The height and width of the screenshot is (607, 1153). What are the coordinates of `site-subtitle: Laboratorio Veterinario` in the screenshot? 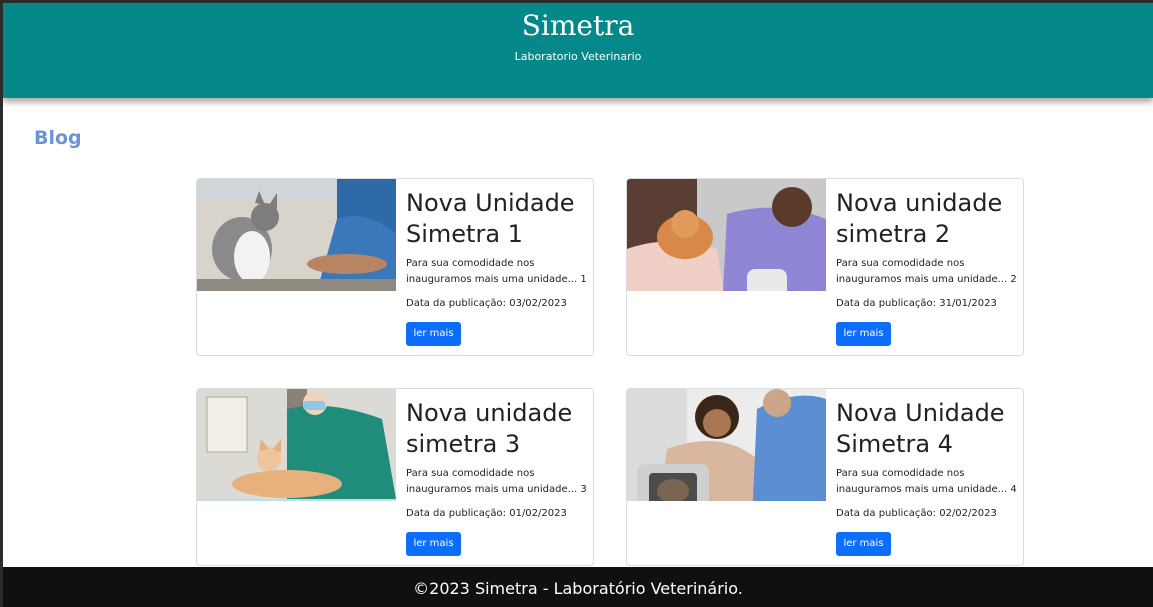 It's located at (578, 56).